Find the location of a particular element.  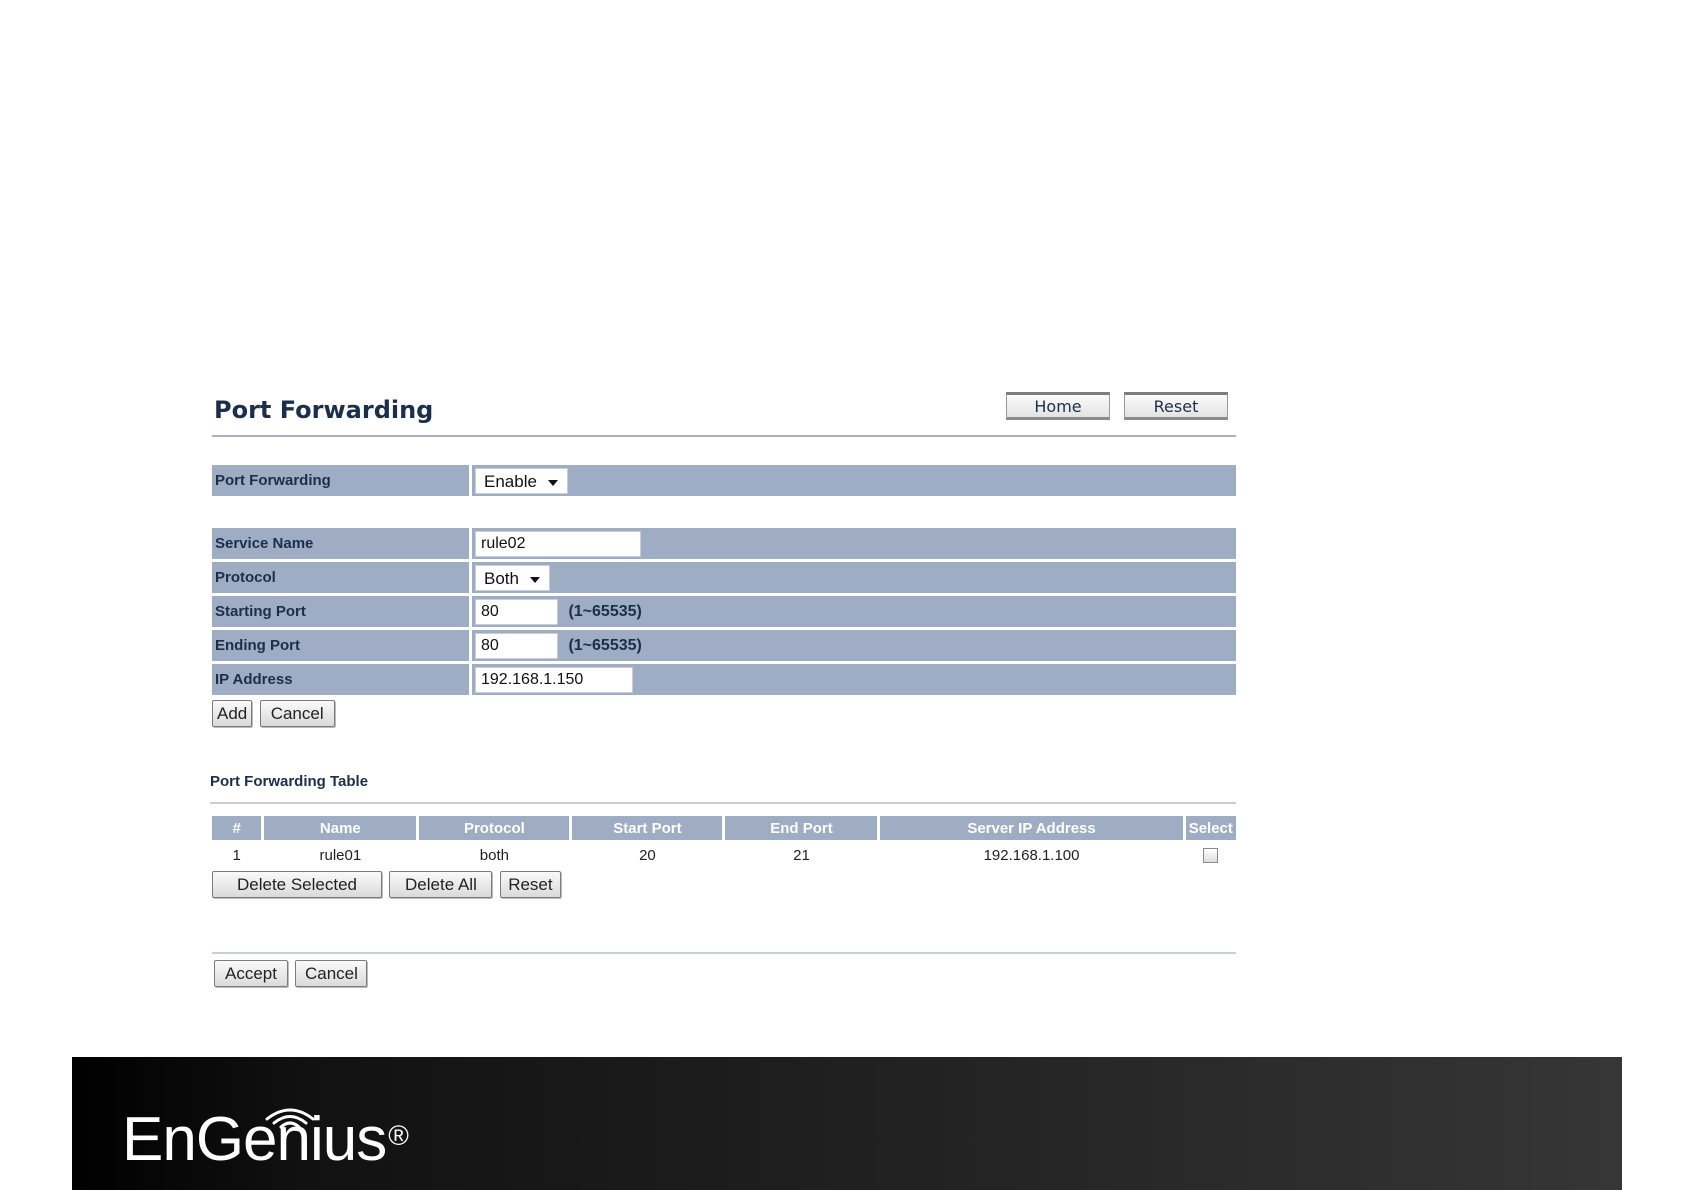

ip-address-input is located at coordinates (554, 679).